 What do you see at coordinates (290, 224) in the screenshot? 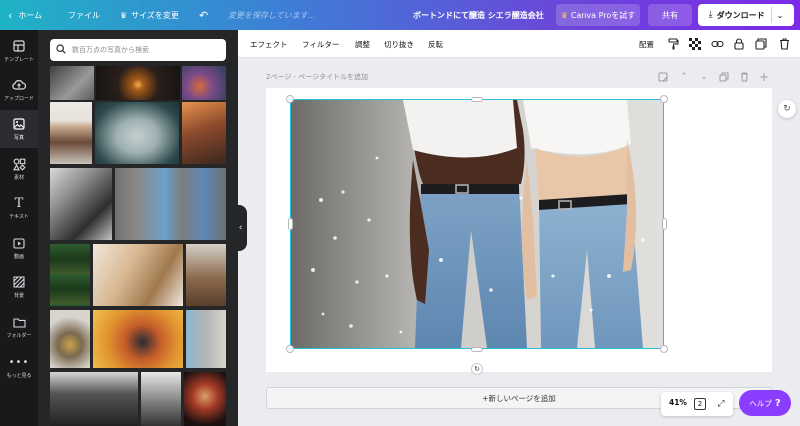
I see `resize-handle-left` at bounding box center [290, 224].